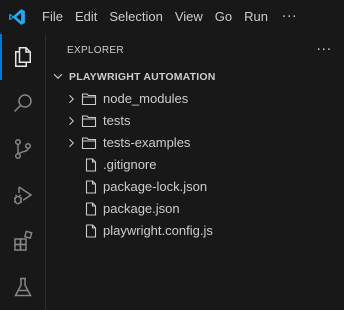  What do you see at coordinates (23, 57) in the screenshot?
I see `explorer-icon` at bounding box center [23, 57].